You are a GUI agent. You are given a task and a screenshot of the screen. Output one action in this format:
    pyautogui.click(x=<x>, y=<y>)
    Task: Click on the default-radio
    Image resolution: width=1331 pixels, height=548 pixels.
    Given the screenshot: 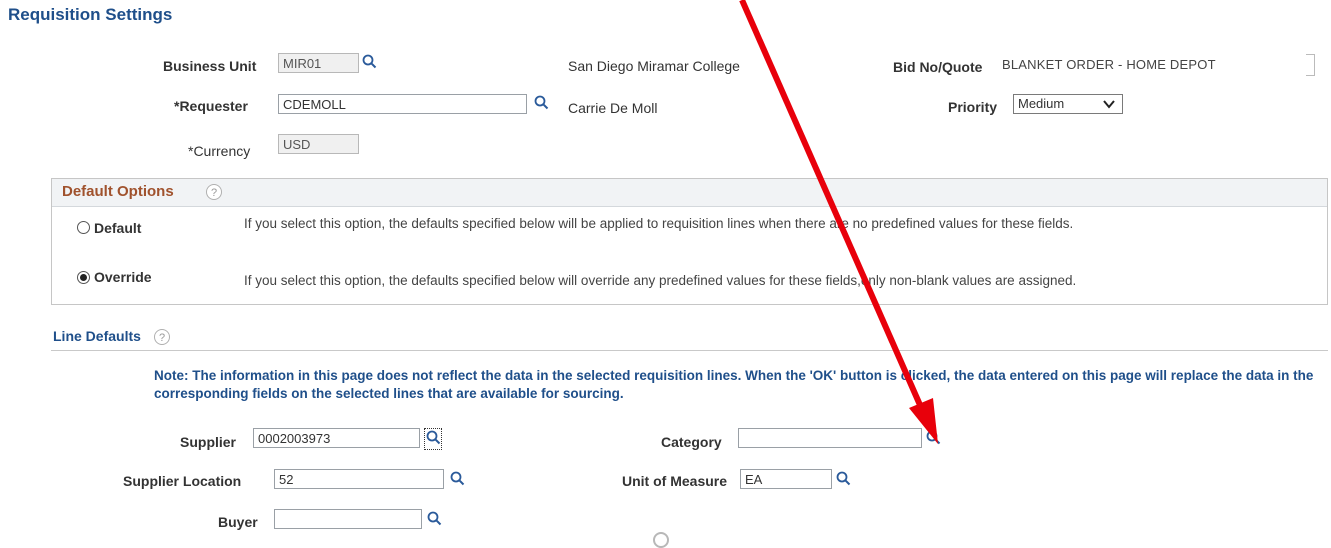 What is the action you would take?
    pyautogui.click(x=83, y=227)
    